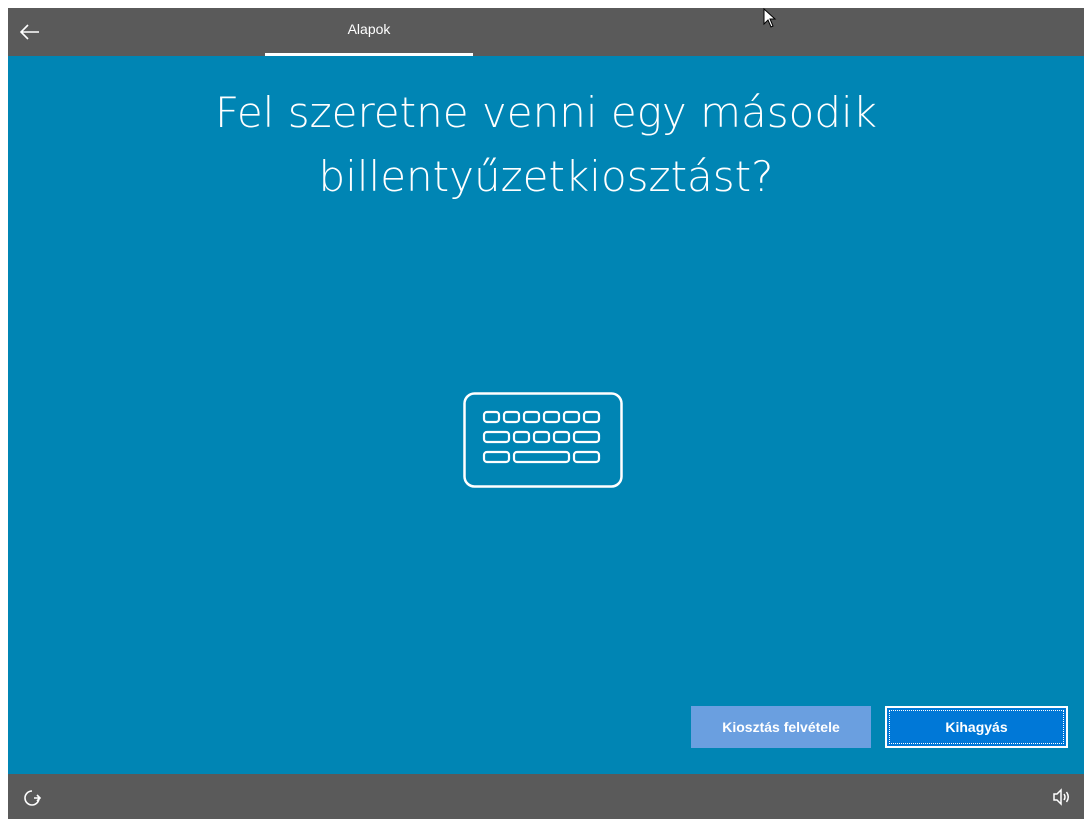 Image resolution: width=1084 pixels, height=819 pixels. Describe the element at coordinates (546, 796) in the screenshot. I see `bottom-bar` at that location.